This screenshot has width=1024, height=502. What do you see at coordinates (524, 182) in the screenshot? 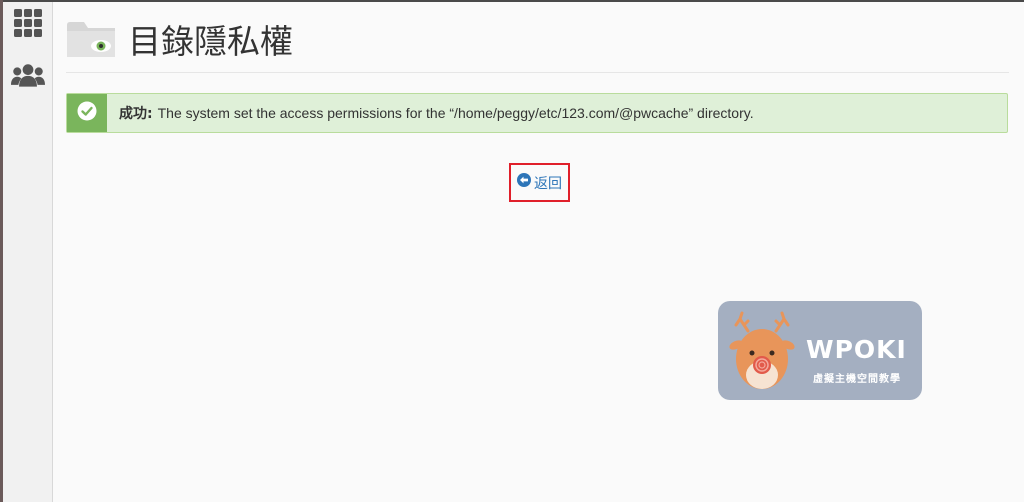
I see `arrow-circle-left-icon` at bounding box center [524, 182].